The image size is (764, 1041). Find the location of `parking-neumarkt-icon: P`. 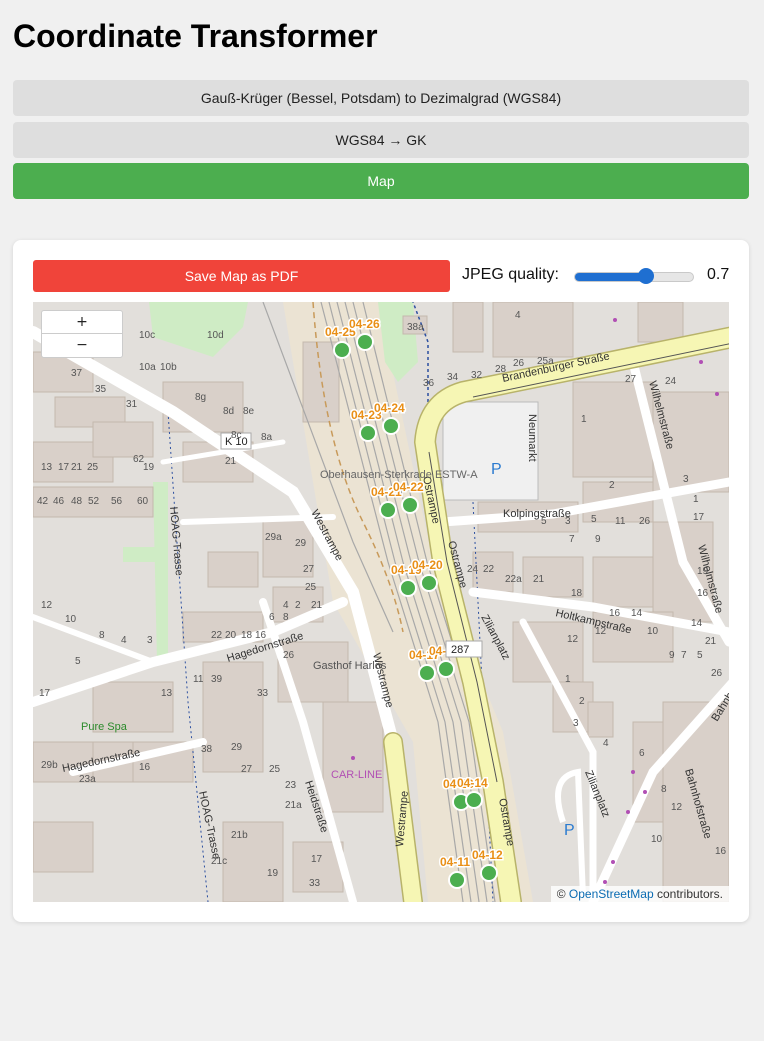

parking-neumarkt-icon: P is located at coordinates (496, 469).